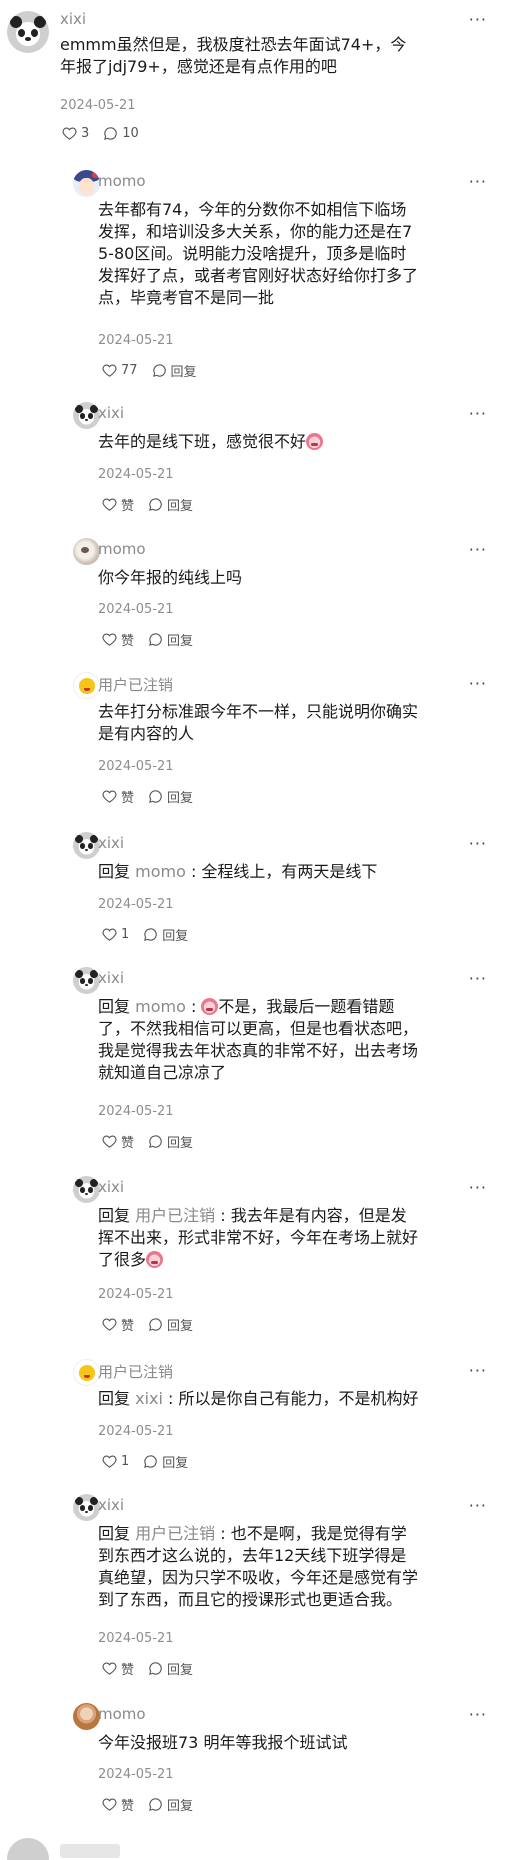  Describe the element at coordinates (121, 133) in the screenshot. I see `comment-button: 10` at that location.